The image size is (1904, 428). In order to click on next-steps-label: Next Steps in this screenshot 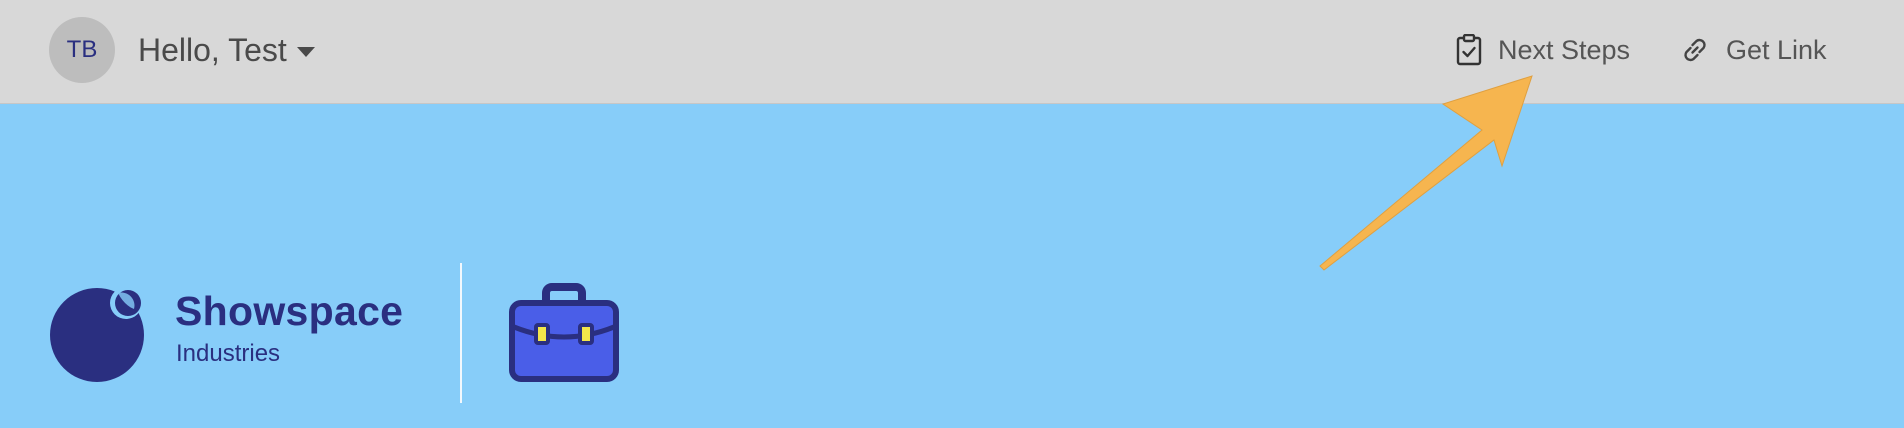, I will do `click(1564, 49)`.